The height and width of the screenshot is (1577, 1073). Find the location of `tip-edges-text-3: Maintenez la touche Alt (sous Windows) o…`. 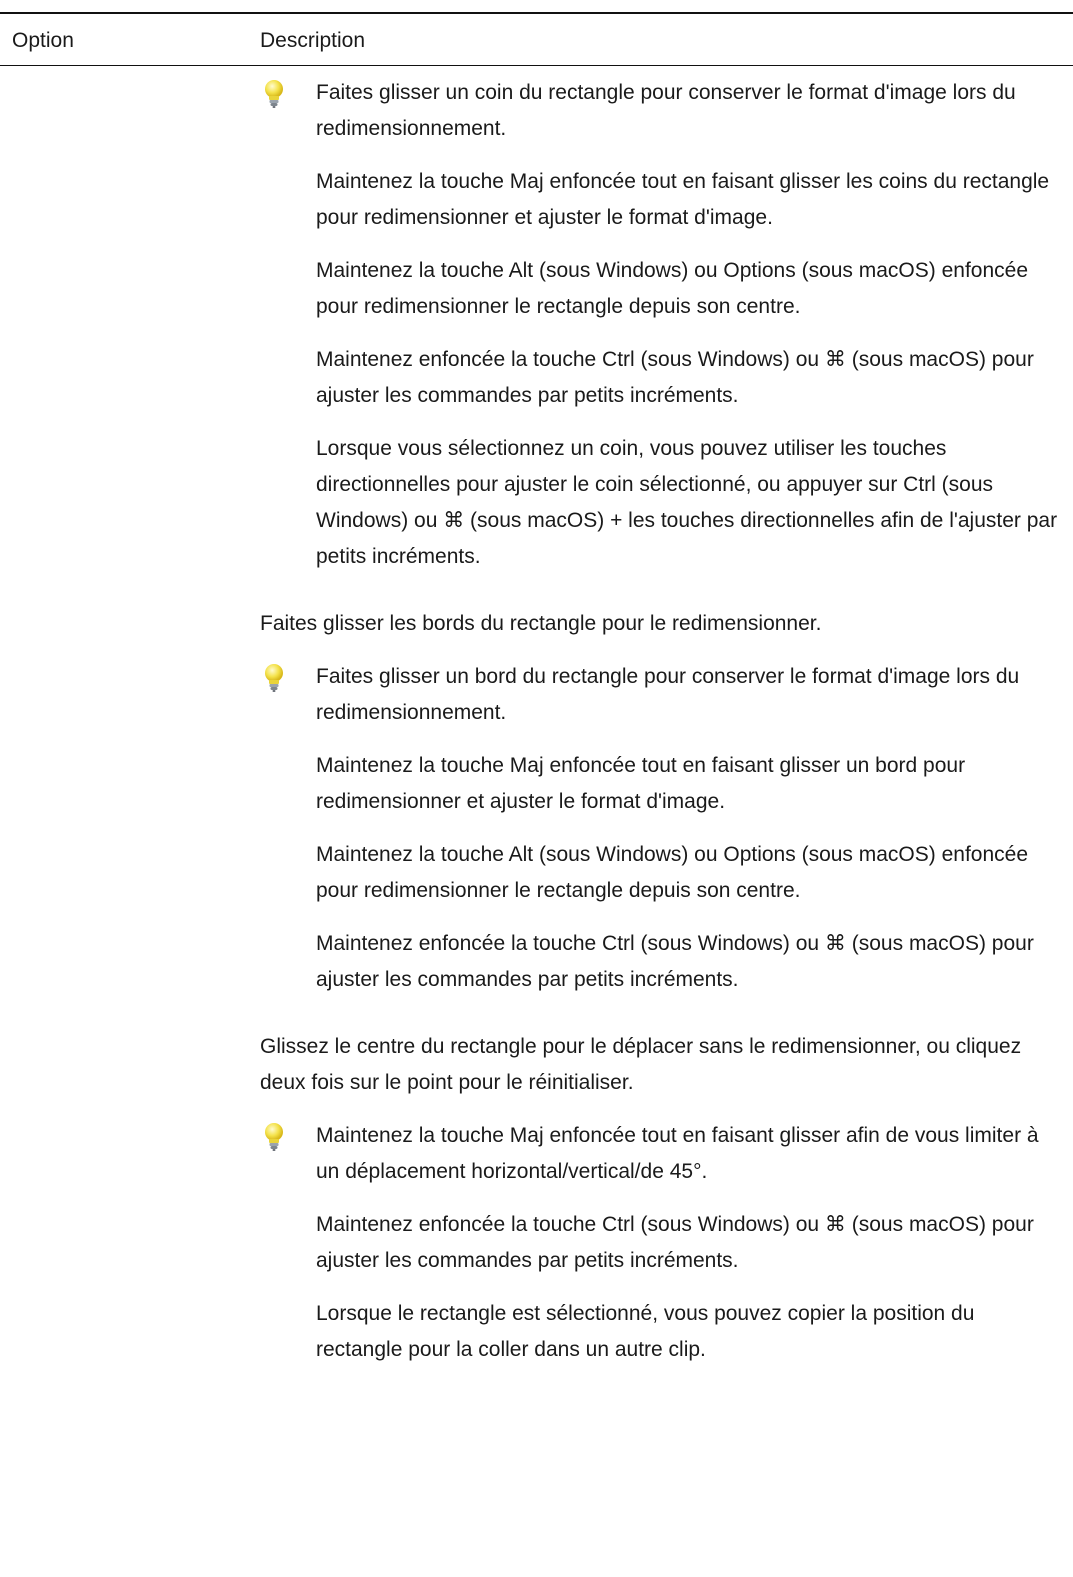

tip-edges-text-3: Maintenez la touche Alt (sous Windows) o… is located at coordinates (672, 872).